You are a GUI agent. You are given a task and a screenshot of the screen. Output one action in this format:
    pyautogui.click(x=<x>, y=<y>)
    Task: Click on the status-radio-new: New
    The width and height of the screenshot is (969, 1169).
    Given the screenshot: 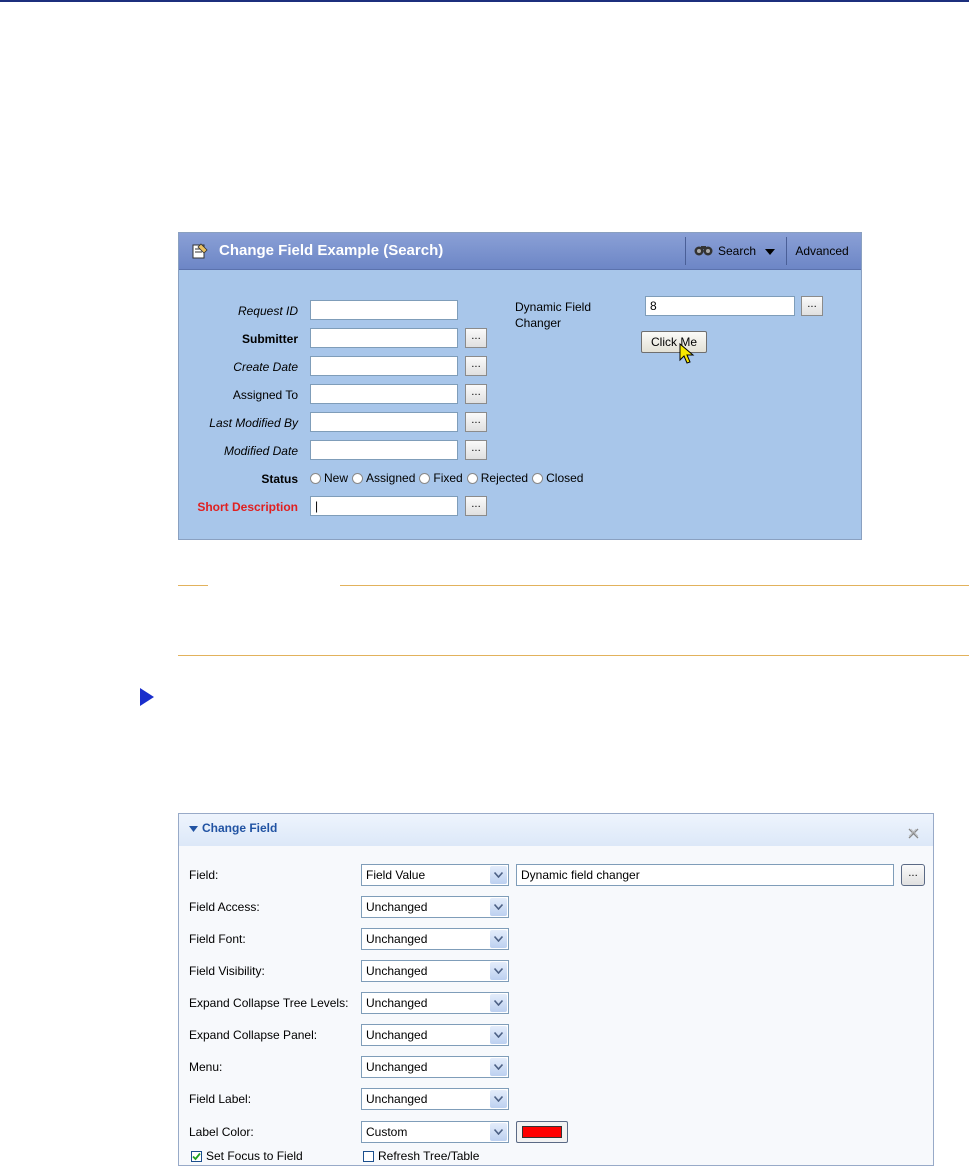 What is the action you would take?
    pyautogui.click(x=329, y=478)
    